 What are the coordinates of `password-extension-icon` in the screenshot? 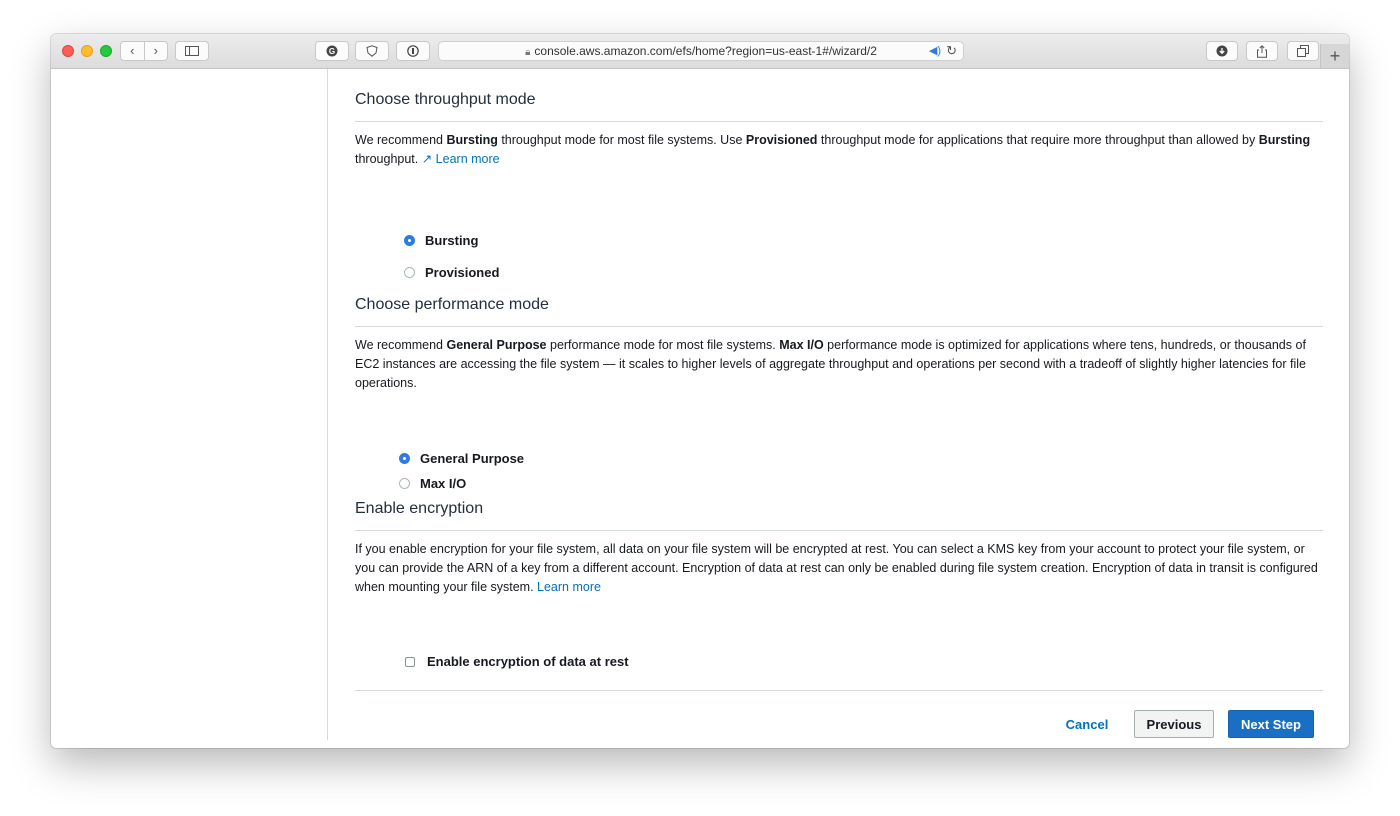 It's located at (413, 51).